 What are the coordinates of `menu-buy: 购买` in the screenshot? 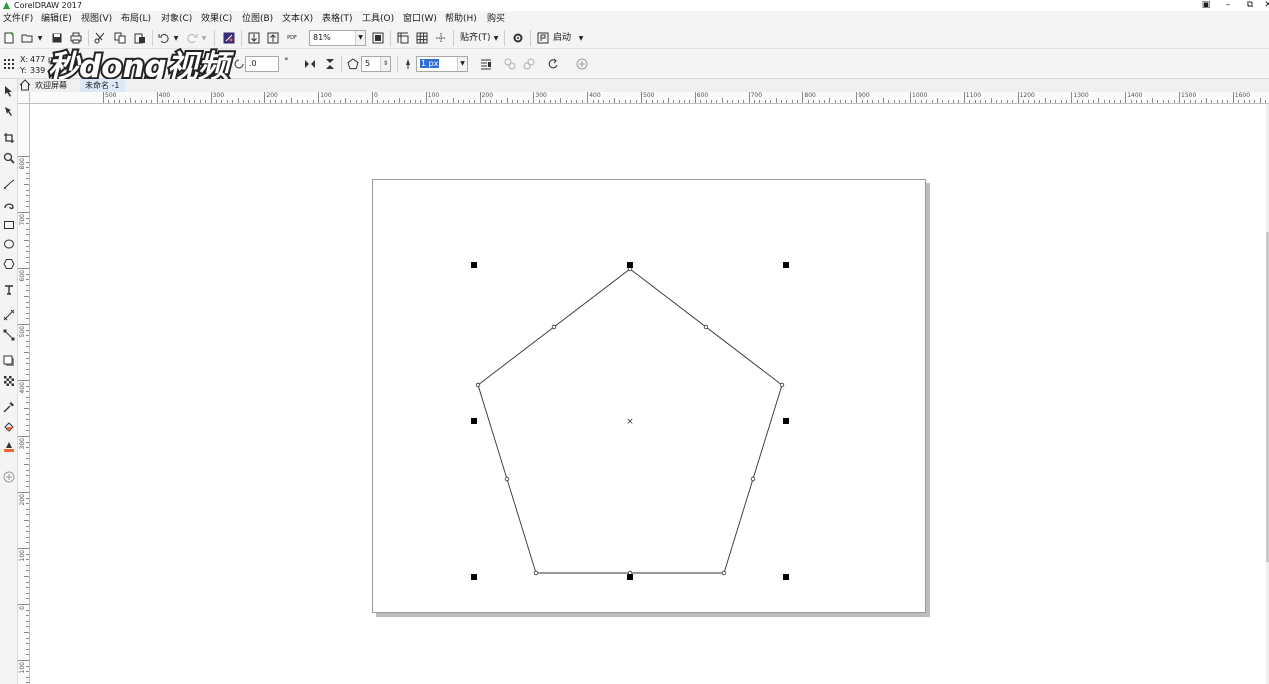 It's located at (496, 19).